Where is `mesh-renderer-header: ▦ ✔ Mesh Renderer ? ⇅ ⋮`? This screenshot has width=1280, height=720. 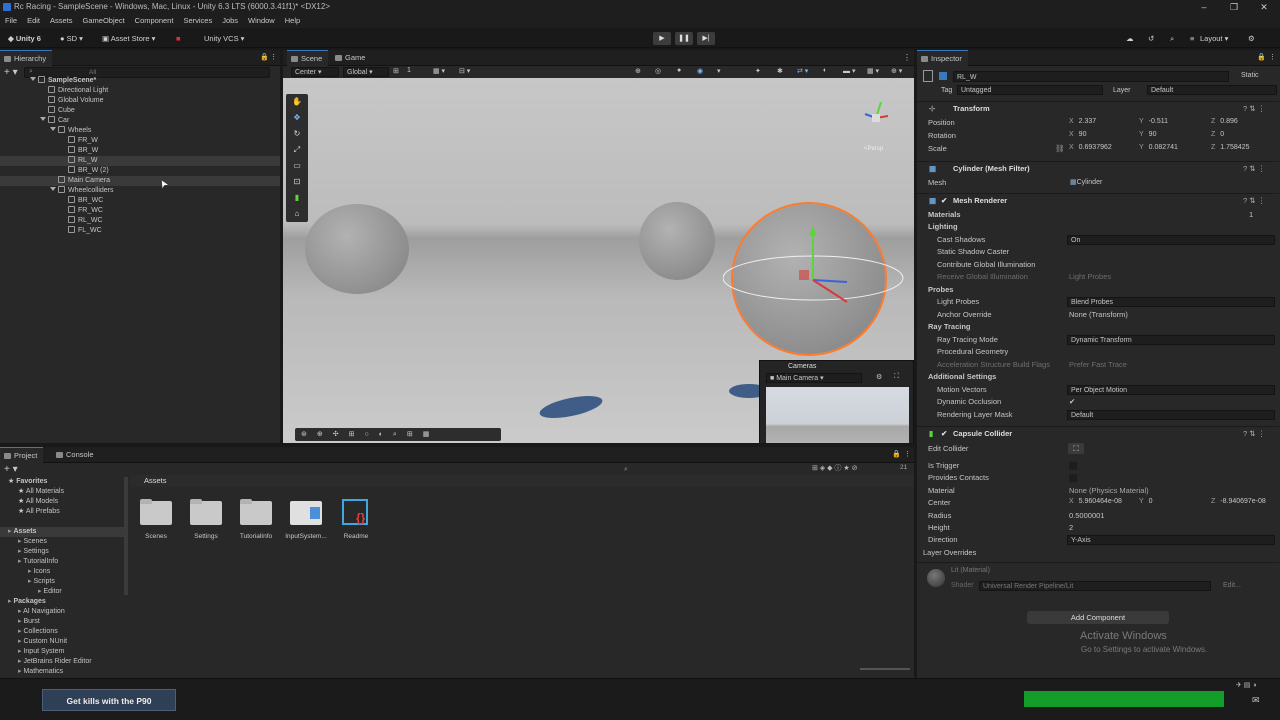 mesh-renderer-header: ▦ ✔ Mesh Renderer ? ⇅ ⋮ is located at coordinates (1098, 200).